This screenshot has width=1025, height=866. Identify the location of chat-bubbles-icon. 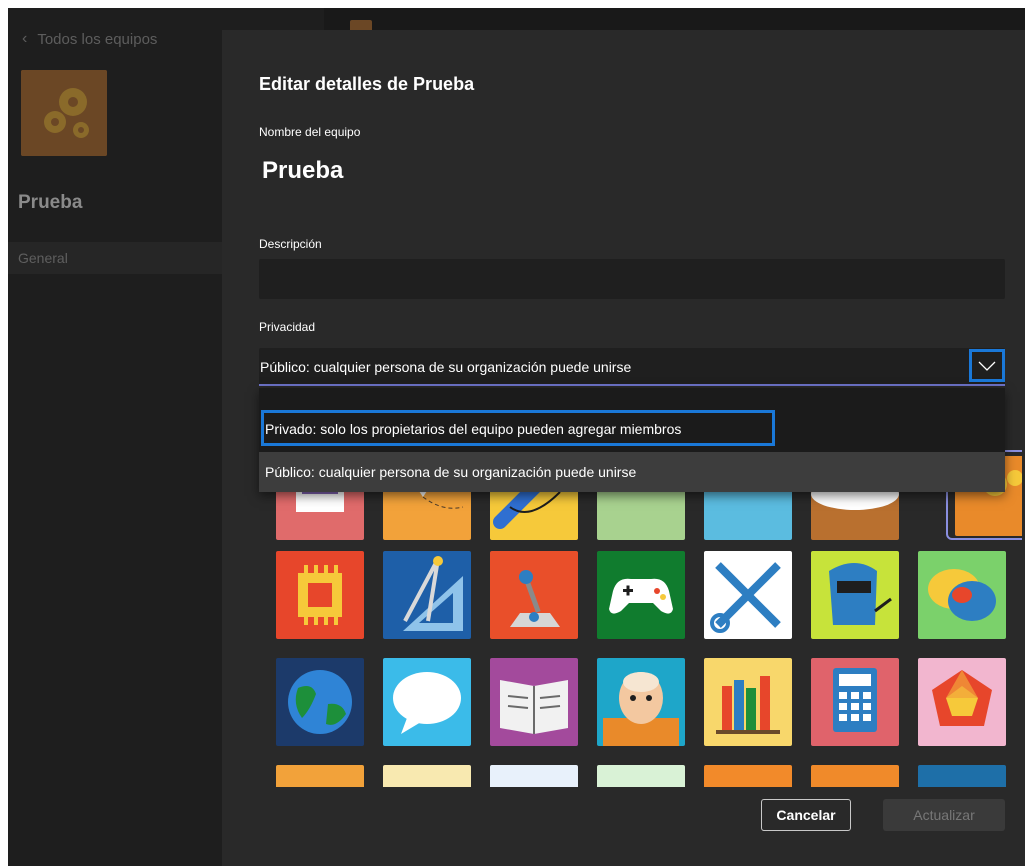
(962, 595).